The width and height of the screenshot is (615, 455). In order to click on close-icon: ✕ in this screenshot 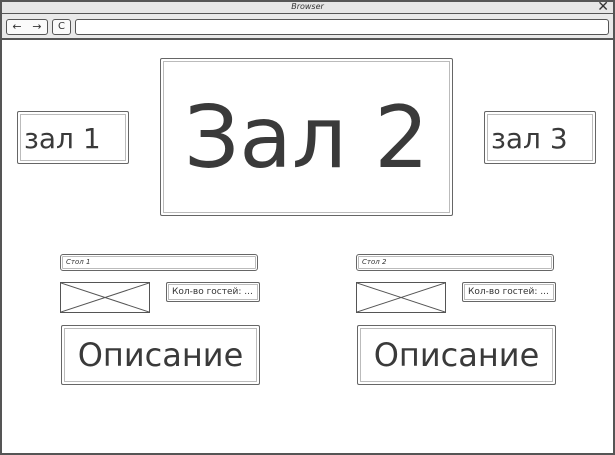, I will do `click(603, 7)`.